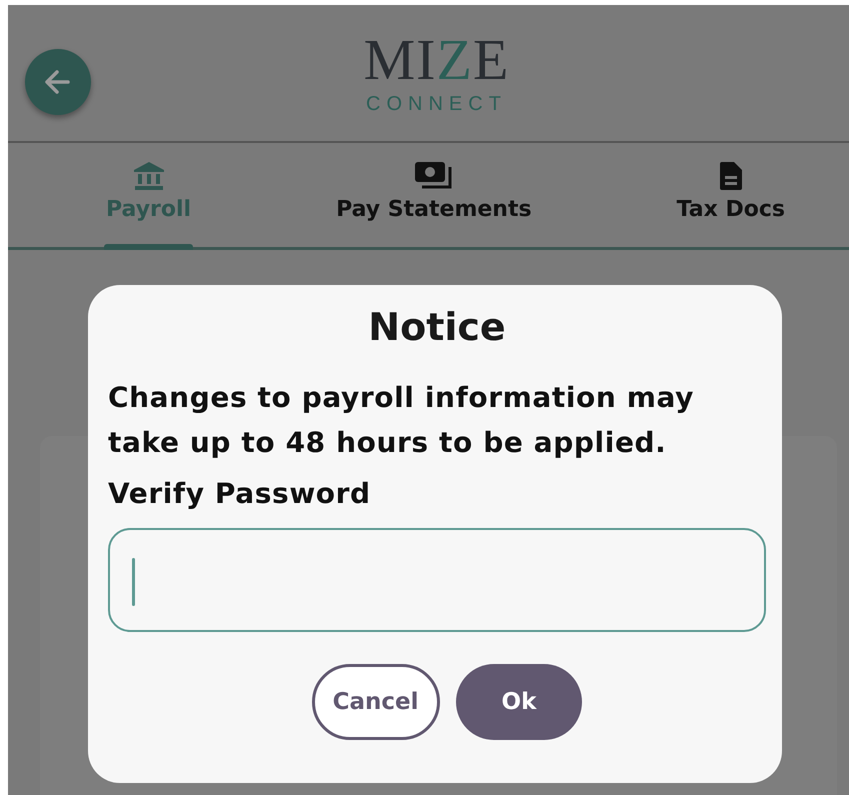  I want to click on tab: Pay Statements, so click(434, 204).